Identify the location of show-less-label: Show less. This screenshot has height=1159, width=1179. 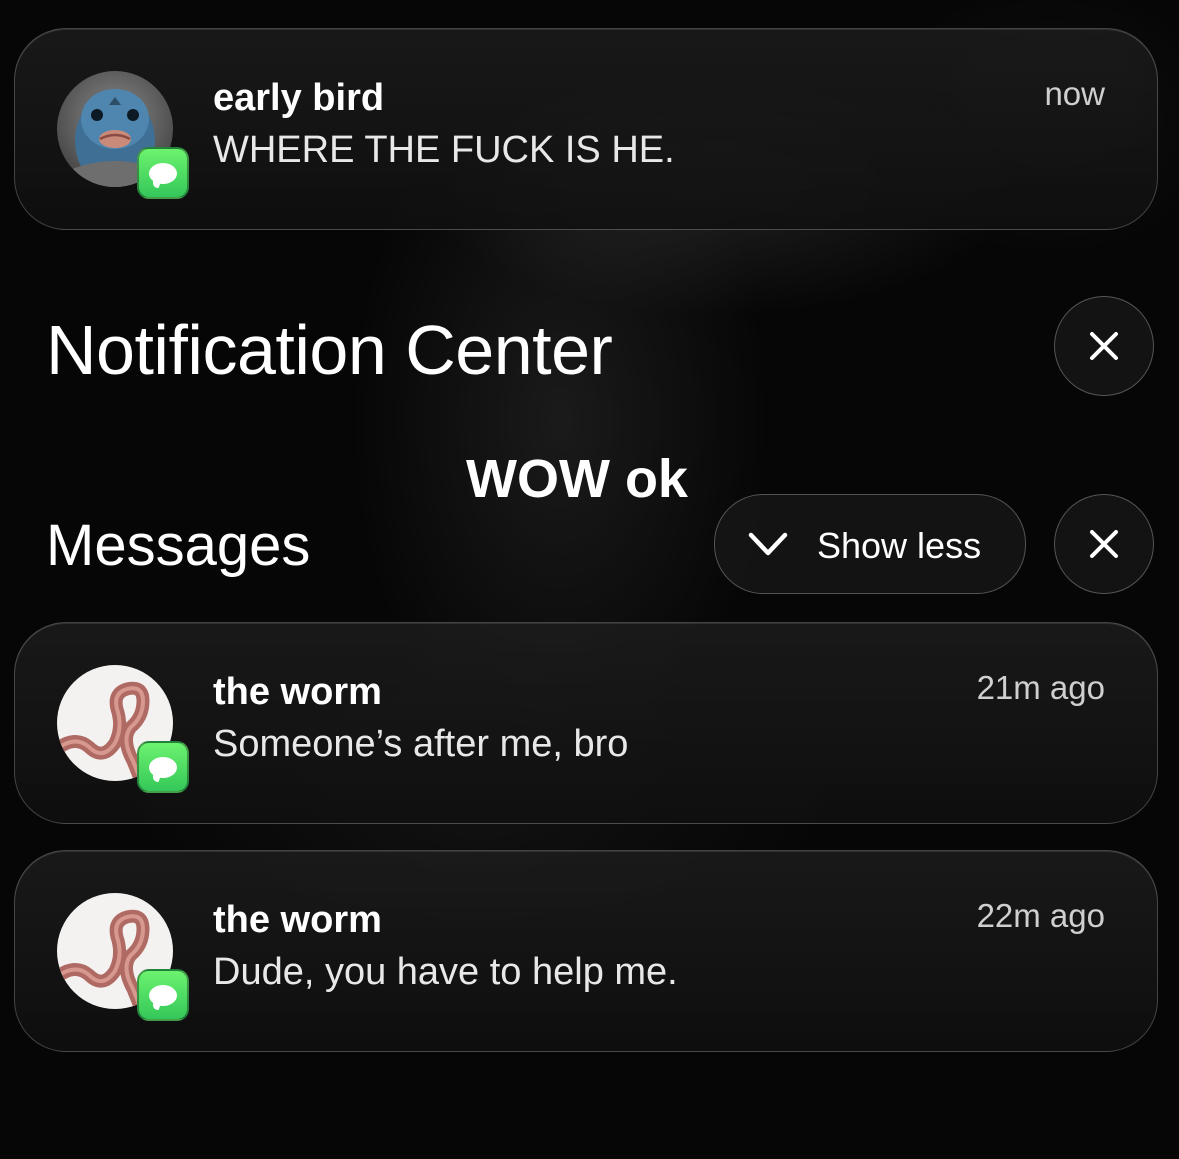
(899, 545).